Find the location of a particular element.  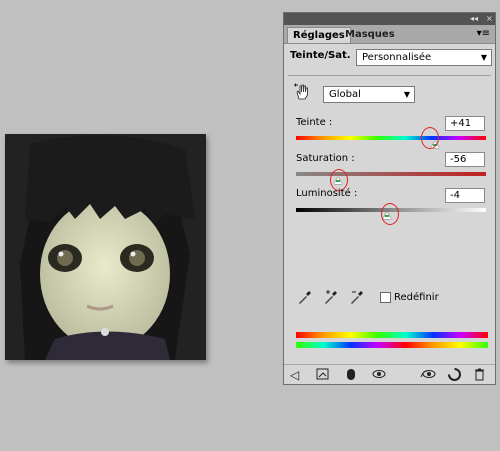

eyedropper-icon is located at coordinates (305, 299).